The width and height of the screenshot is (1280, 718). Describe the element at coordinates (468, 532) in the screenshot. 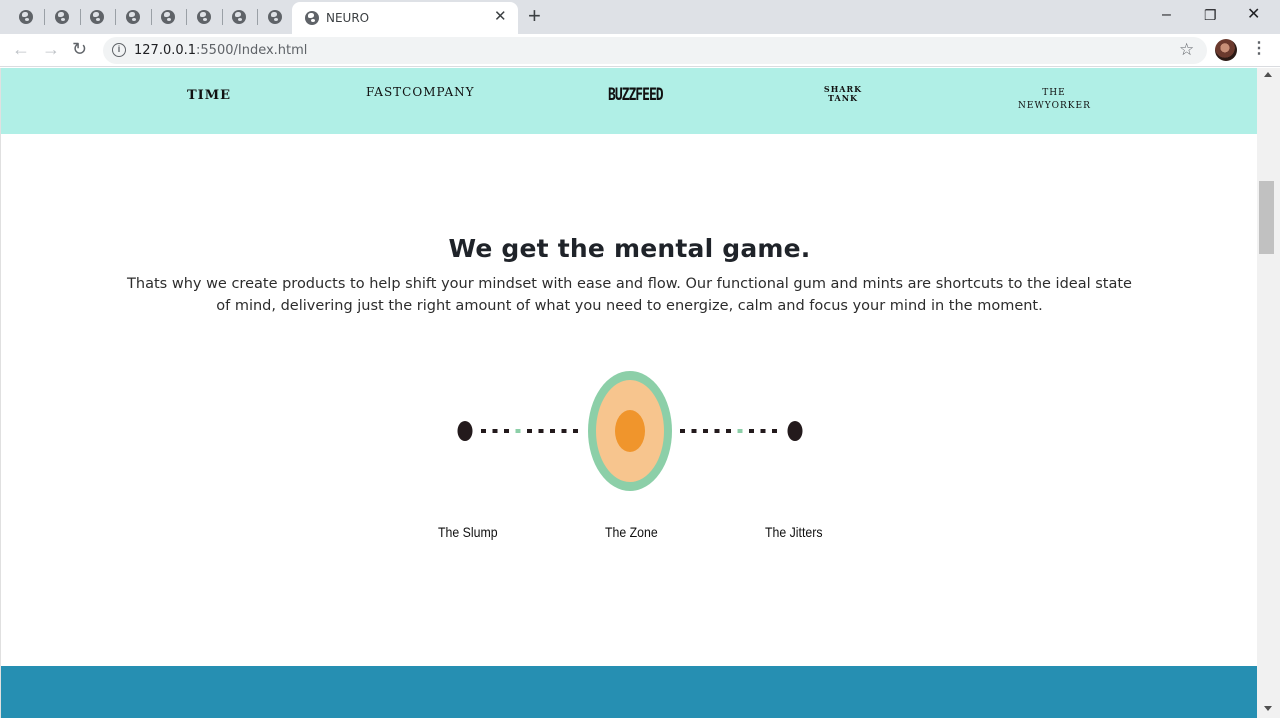

I see `stage-label-slump: The Slump` at that location.